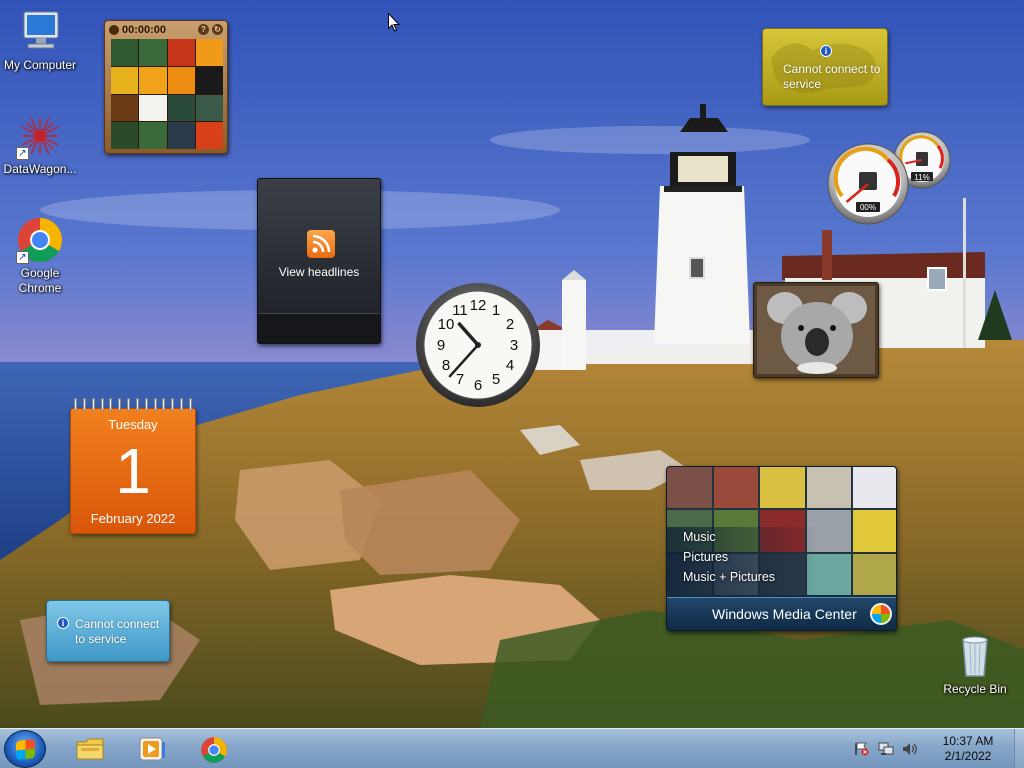 This screenshot has height=768, width=1024. I want to click on koala-photo, so click(816, 330).